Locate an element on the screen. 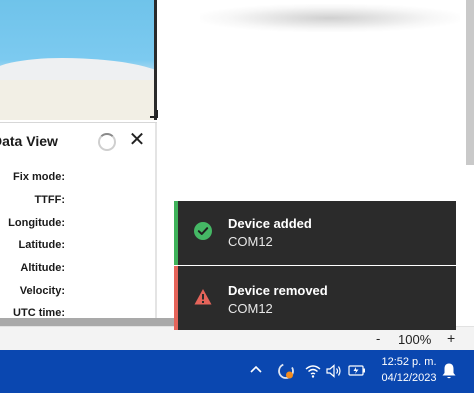  field-label-longitude: Longitude: is located at coordinates (36, 223).